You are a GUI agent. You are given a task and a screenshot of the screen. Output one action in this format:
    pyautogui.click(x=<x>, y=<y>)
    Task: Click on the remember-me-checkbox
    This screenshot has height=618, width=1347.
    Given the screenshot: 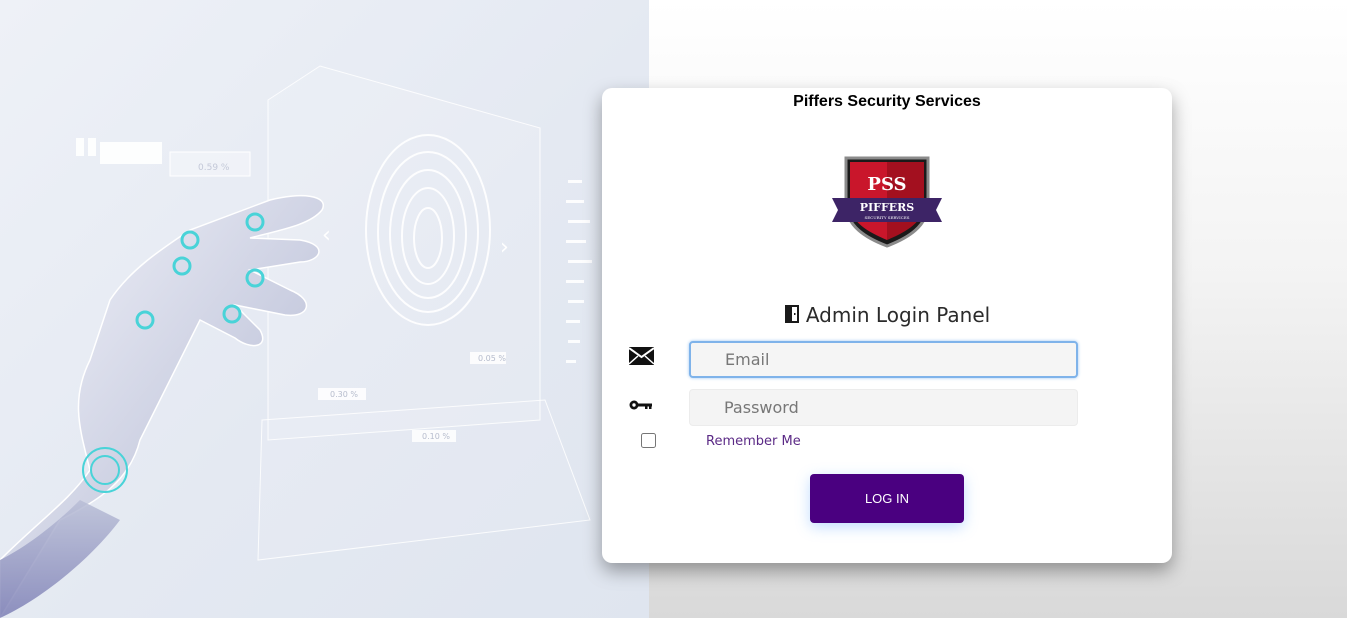 What is the action you would take?
    pyautogui.click(x=648, y=440)
    